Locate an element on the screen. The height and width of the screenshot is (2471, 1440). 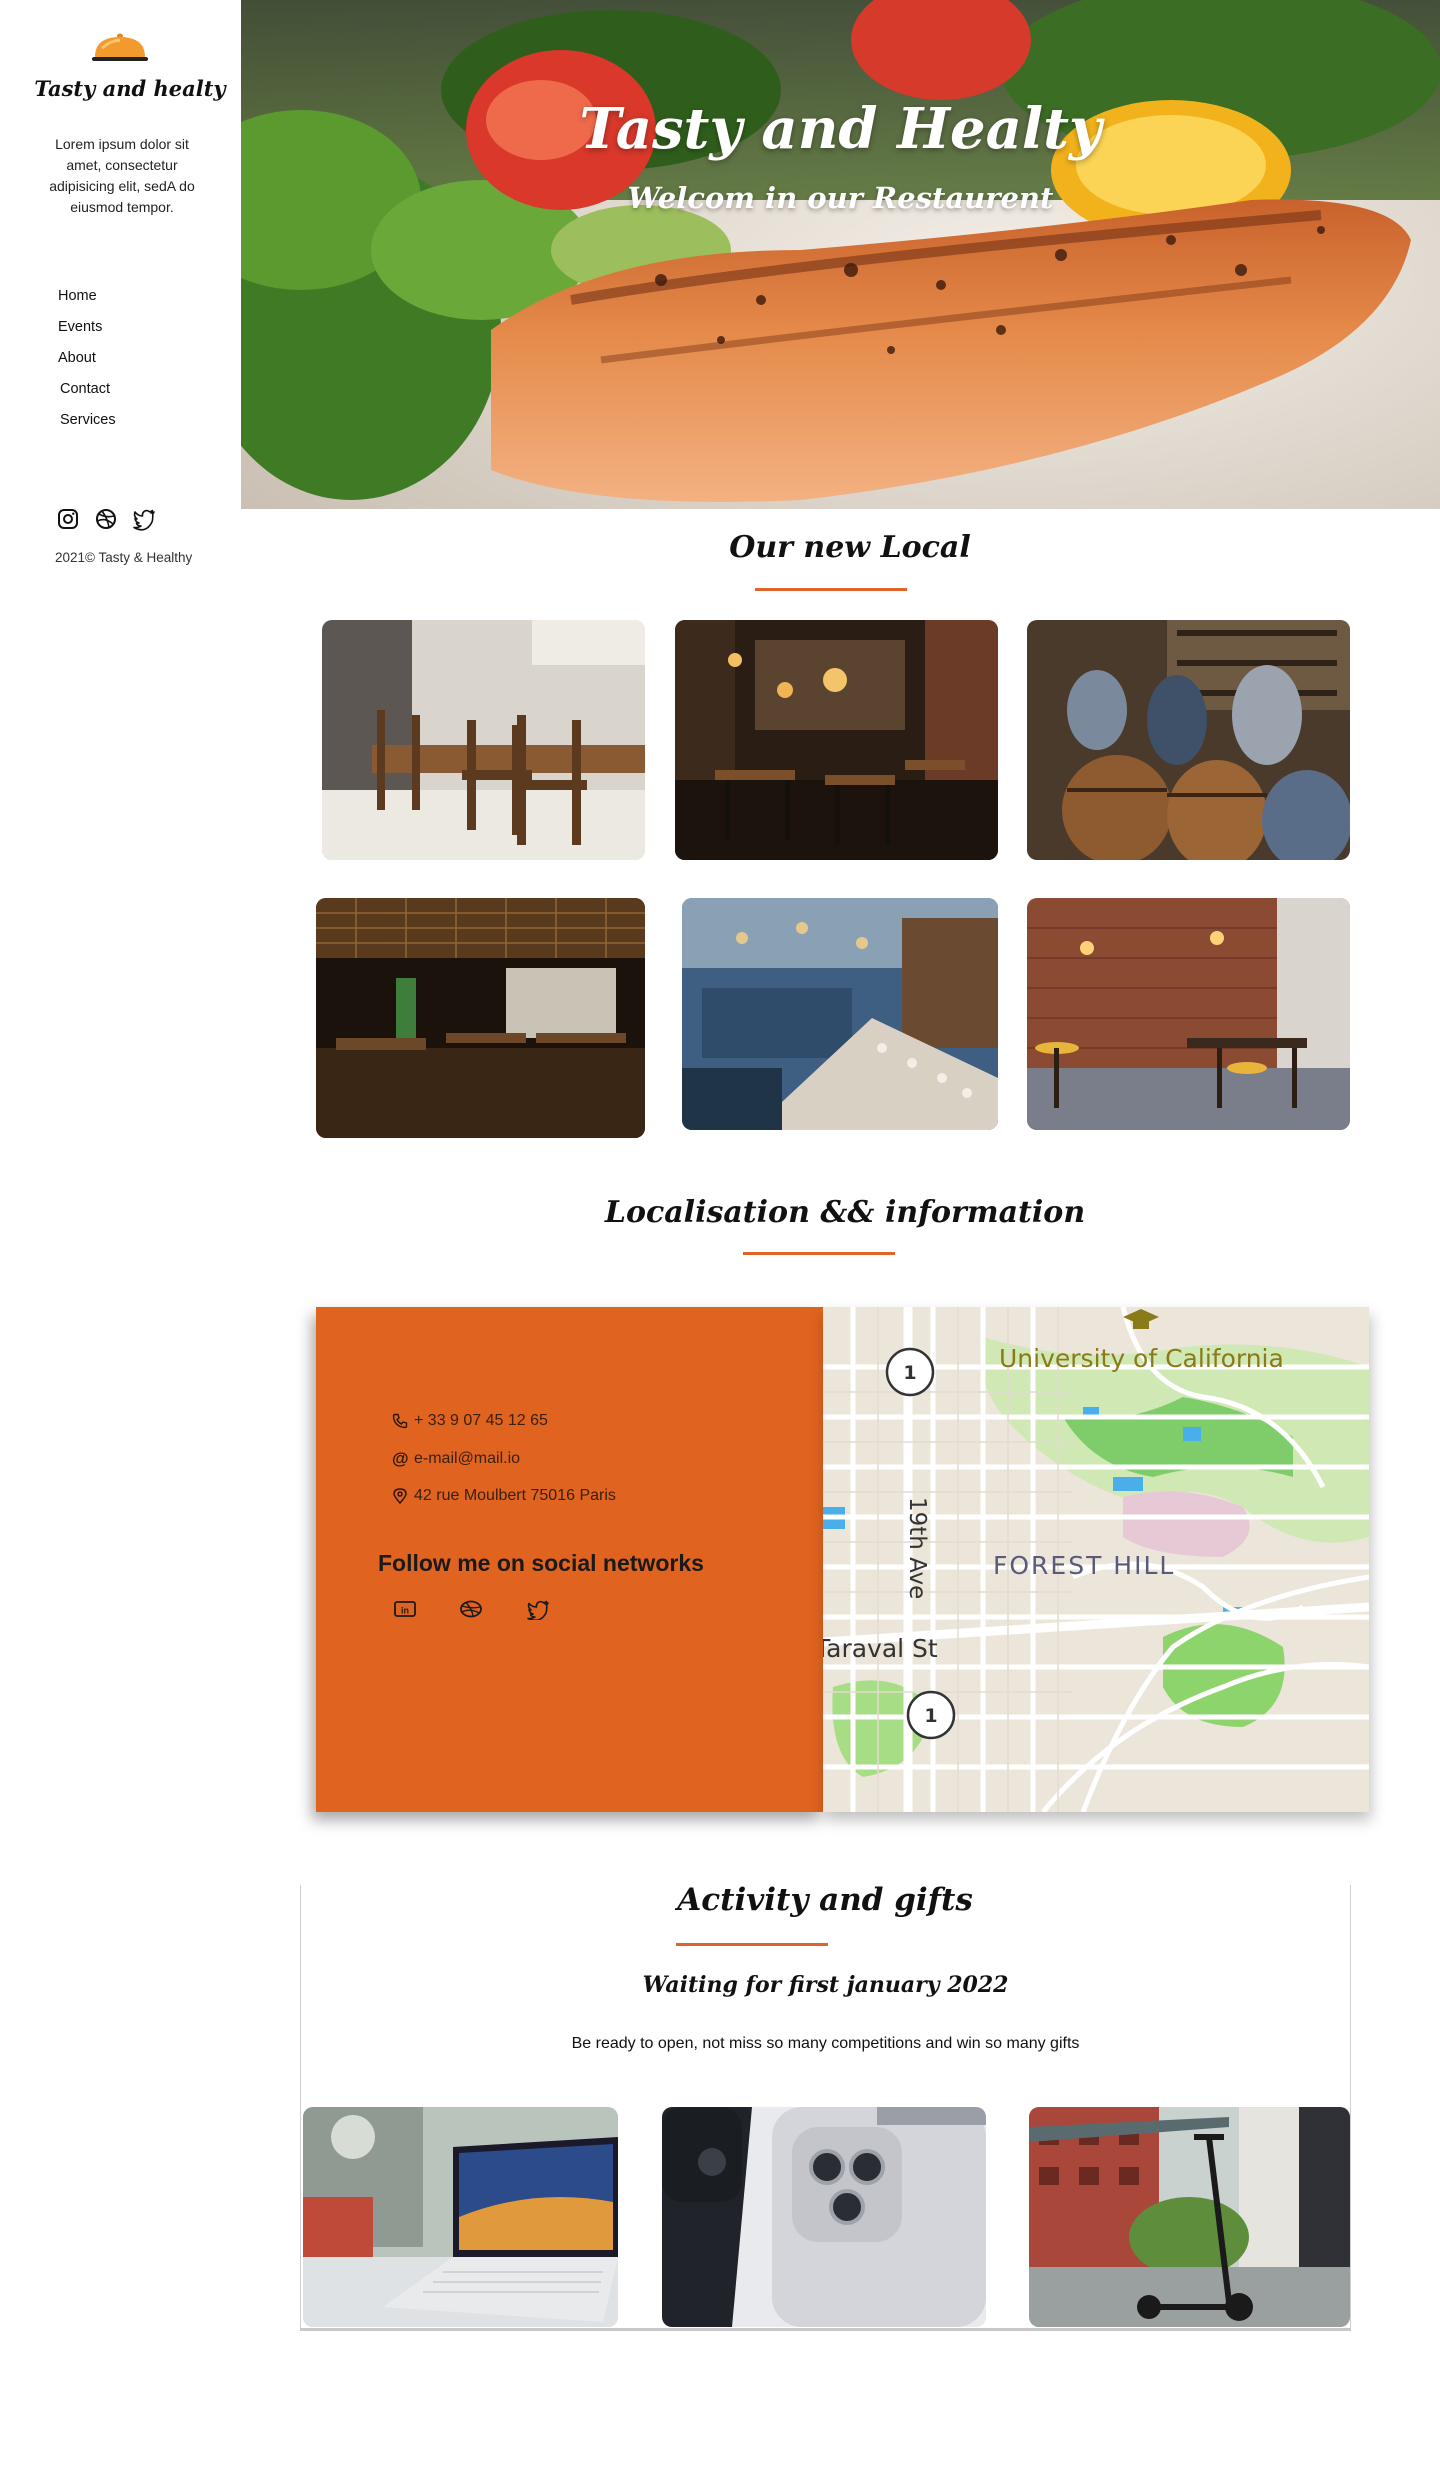
email-line: @ e-mail@mail.io is located at coordinates (456, 1459).